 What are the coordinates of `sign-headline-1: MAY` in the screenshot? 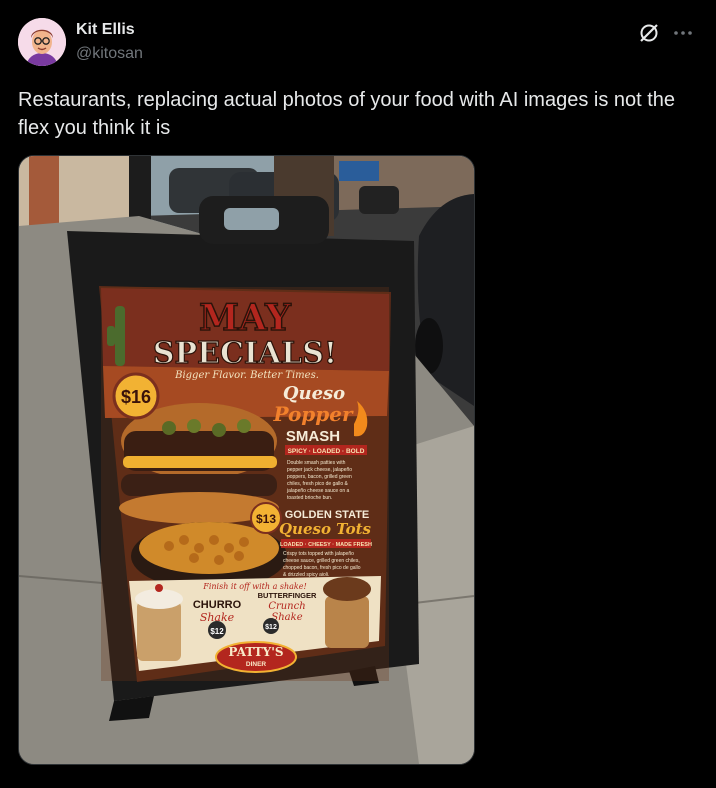 It's located at (245, 318).